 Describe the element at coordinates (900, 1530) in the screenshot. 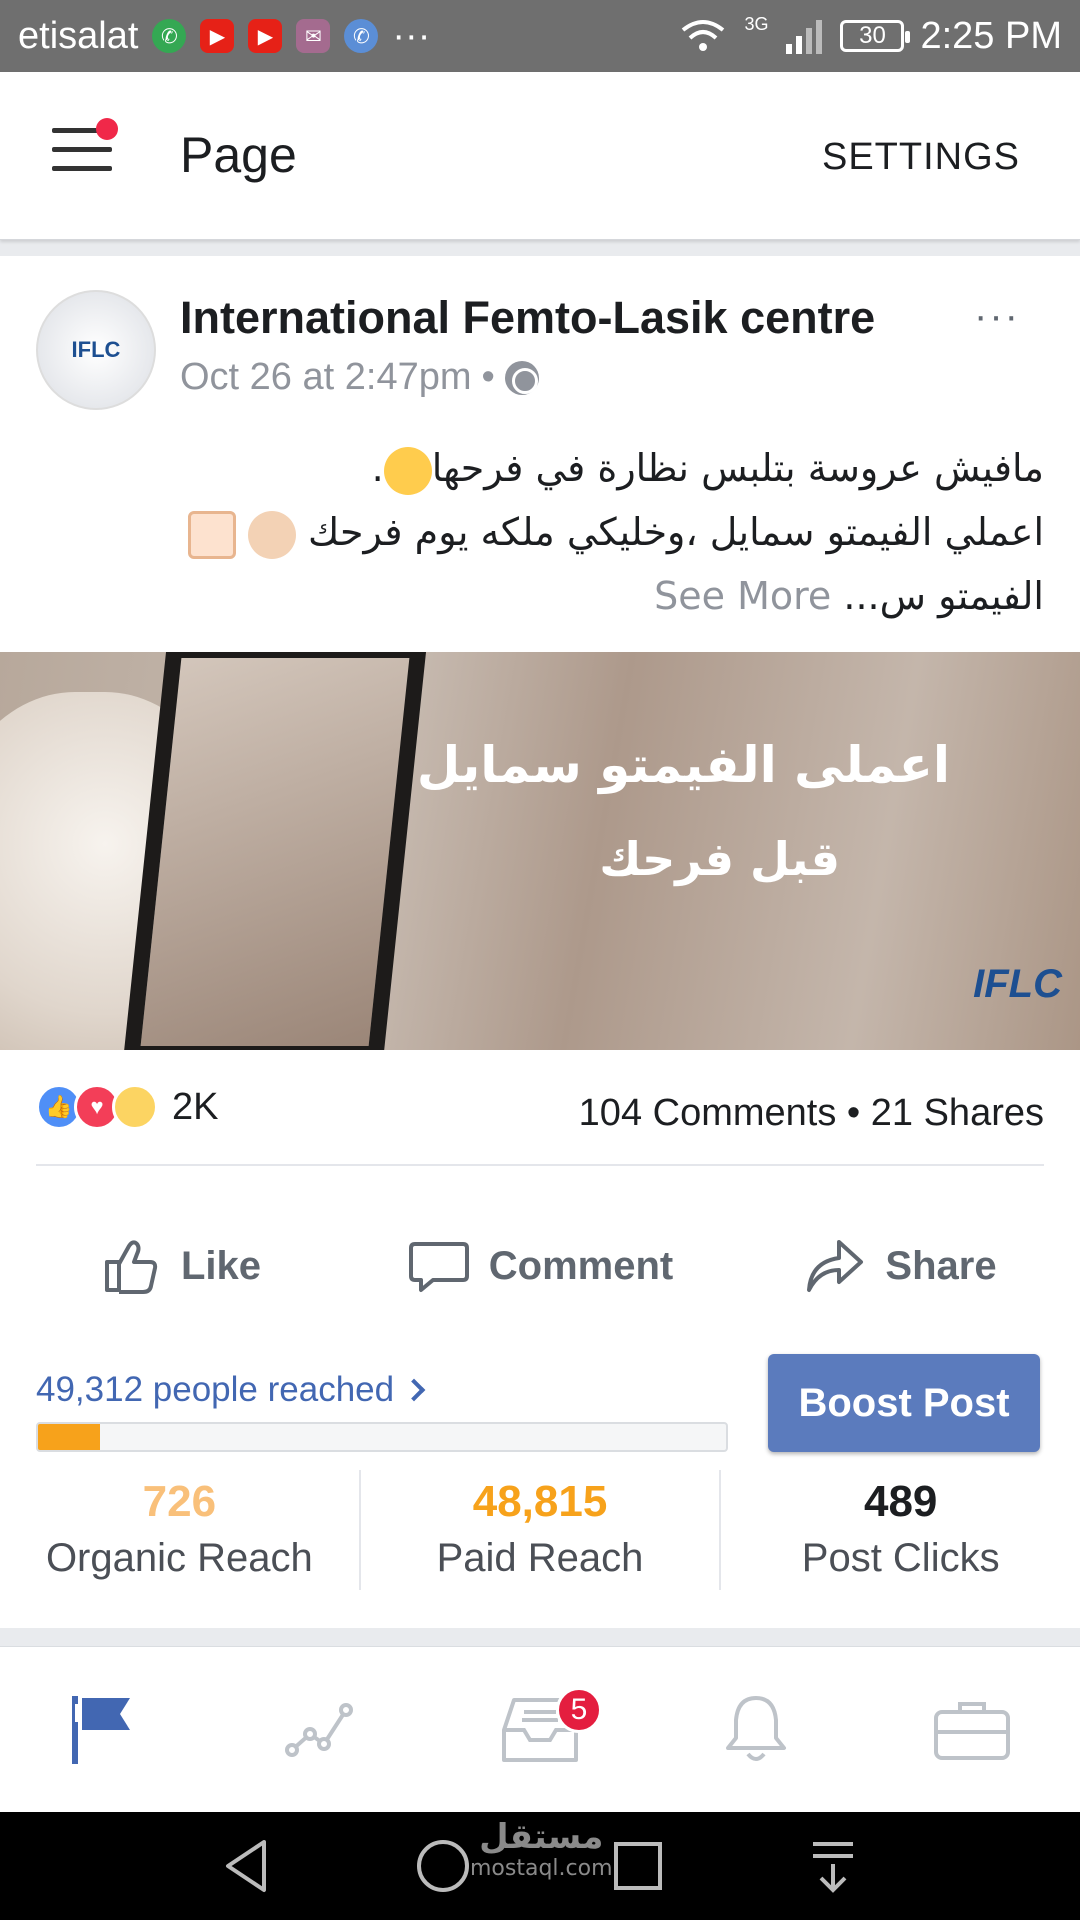

I see `post-clicks-stat: 489 Post Clicks` at that location.